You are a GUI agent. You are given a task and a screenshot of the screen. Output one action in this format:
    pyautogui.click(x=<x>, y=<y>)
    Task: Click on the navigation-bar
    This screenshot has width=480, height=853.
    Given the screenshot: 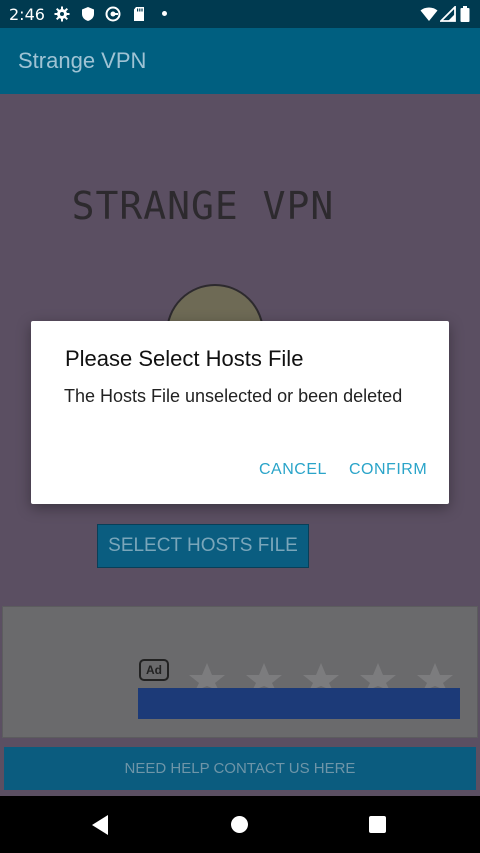 What is the action you would take?
    pyautogui.click(x=240, y=824)
    